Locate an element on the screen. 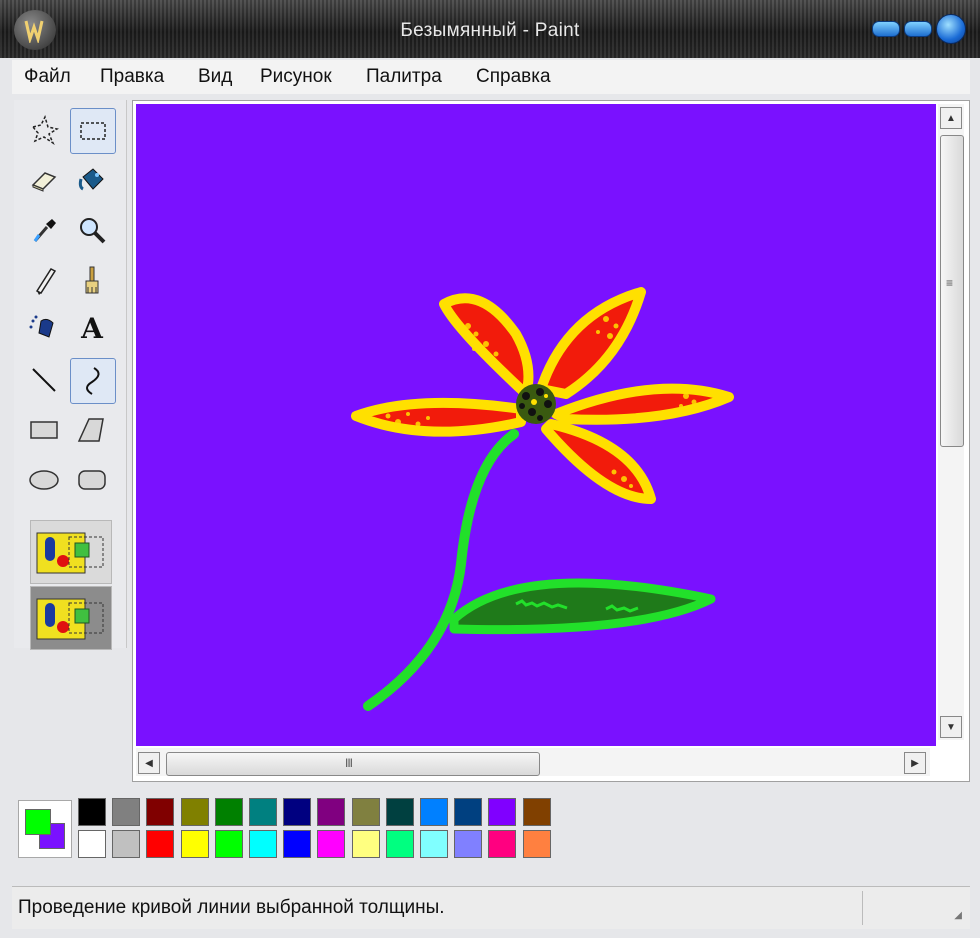 The height and width of the screenshot is (938, 980). status-coordinates-cell is located at coordinates (914, 908).